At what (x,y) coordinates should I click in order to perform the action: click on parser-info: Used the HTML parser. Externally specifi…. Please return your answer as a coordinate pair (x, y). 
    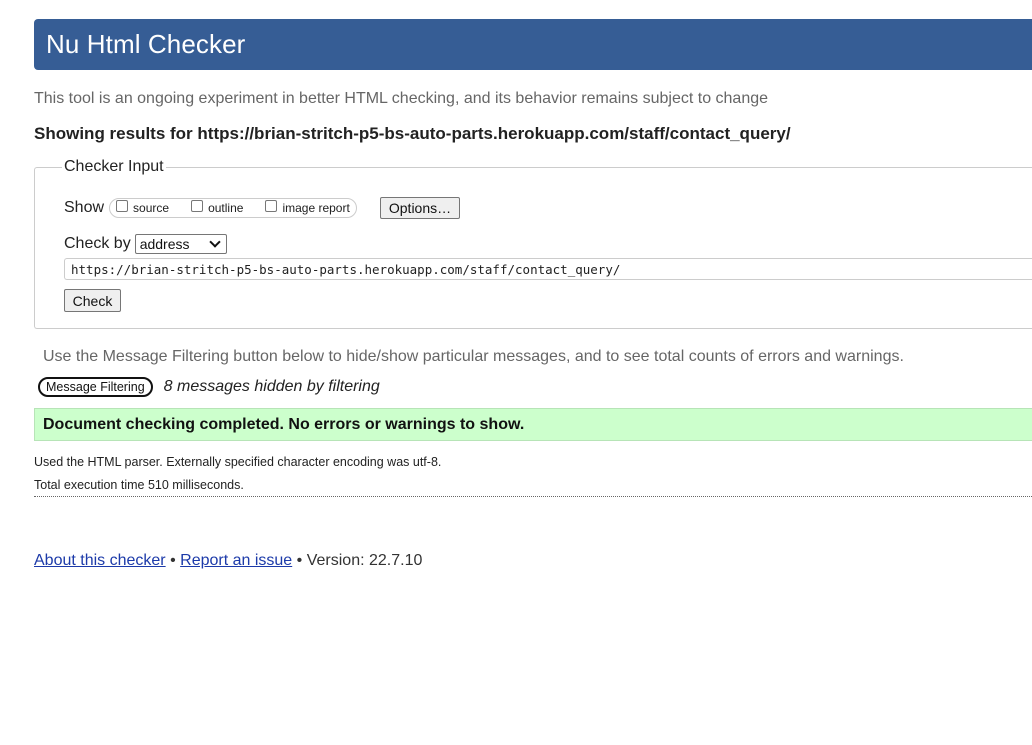
    Looking at the image, I should click on (238, 462).